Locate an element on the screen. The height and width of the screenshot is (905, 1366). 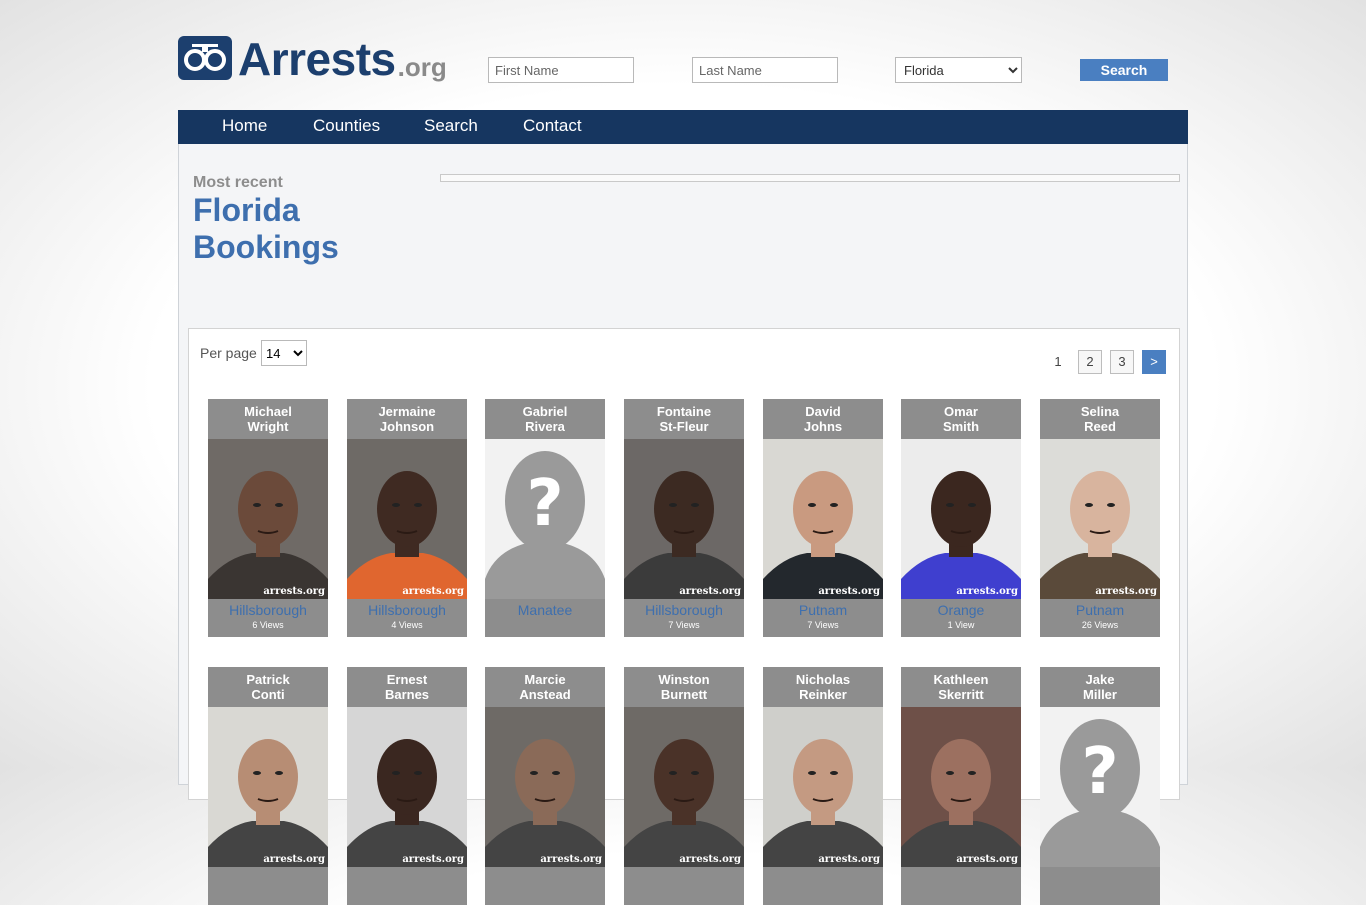
inmate-last-name: Burnett is located at coordinates (684, 694).